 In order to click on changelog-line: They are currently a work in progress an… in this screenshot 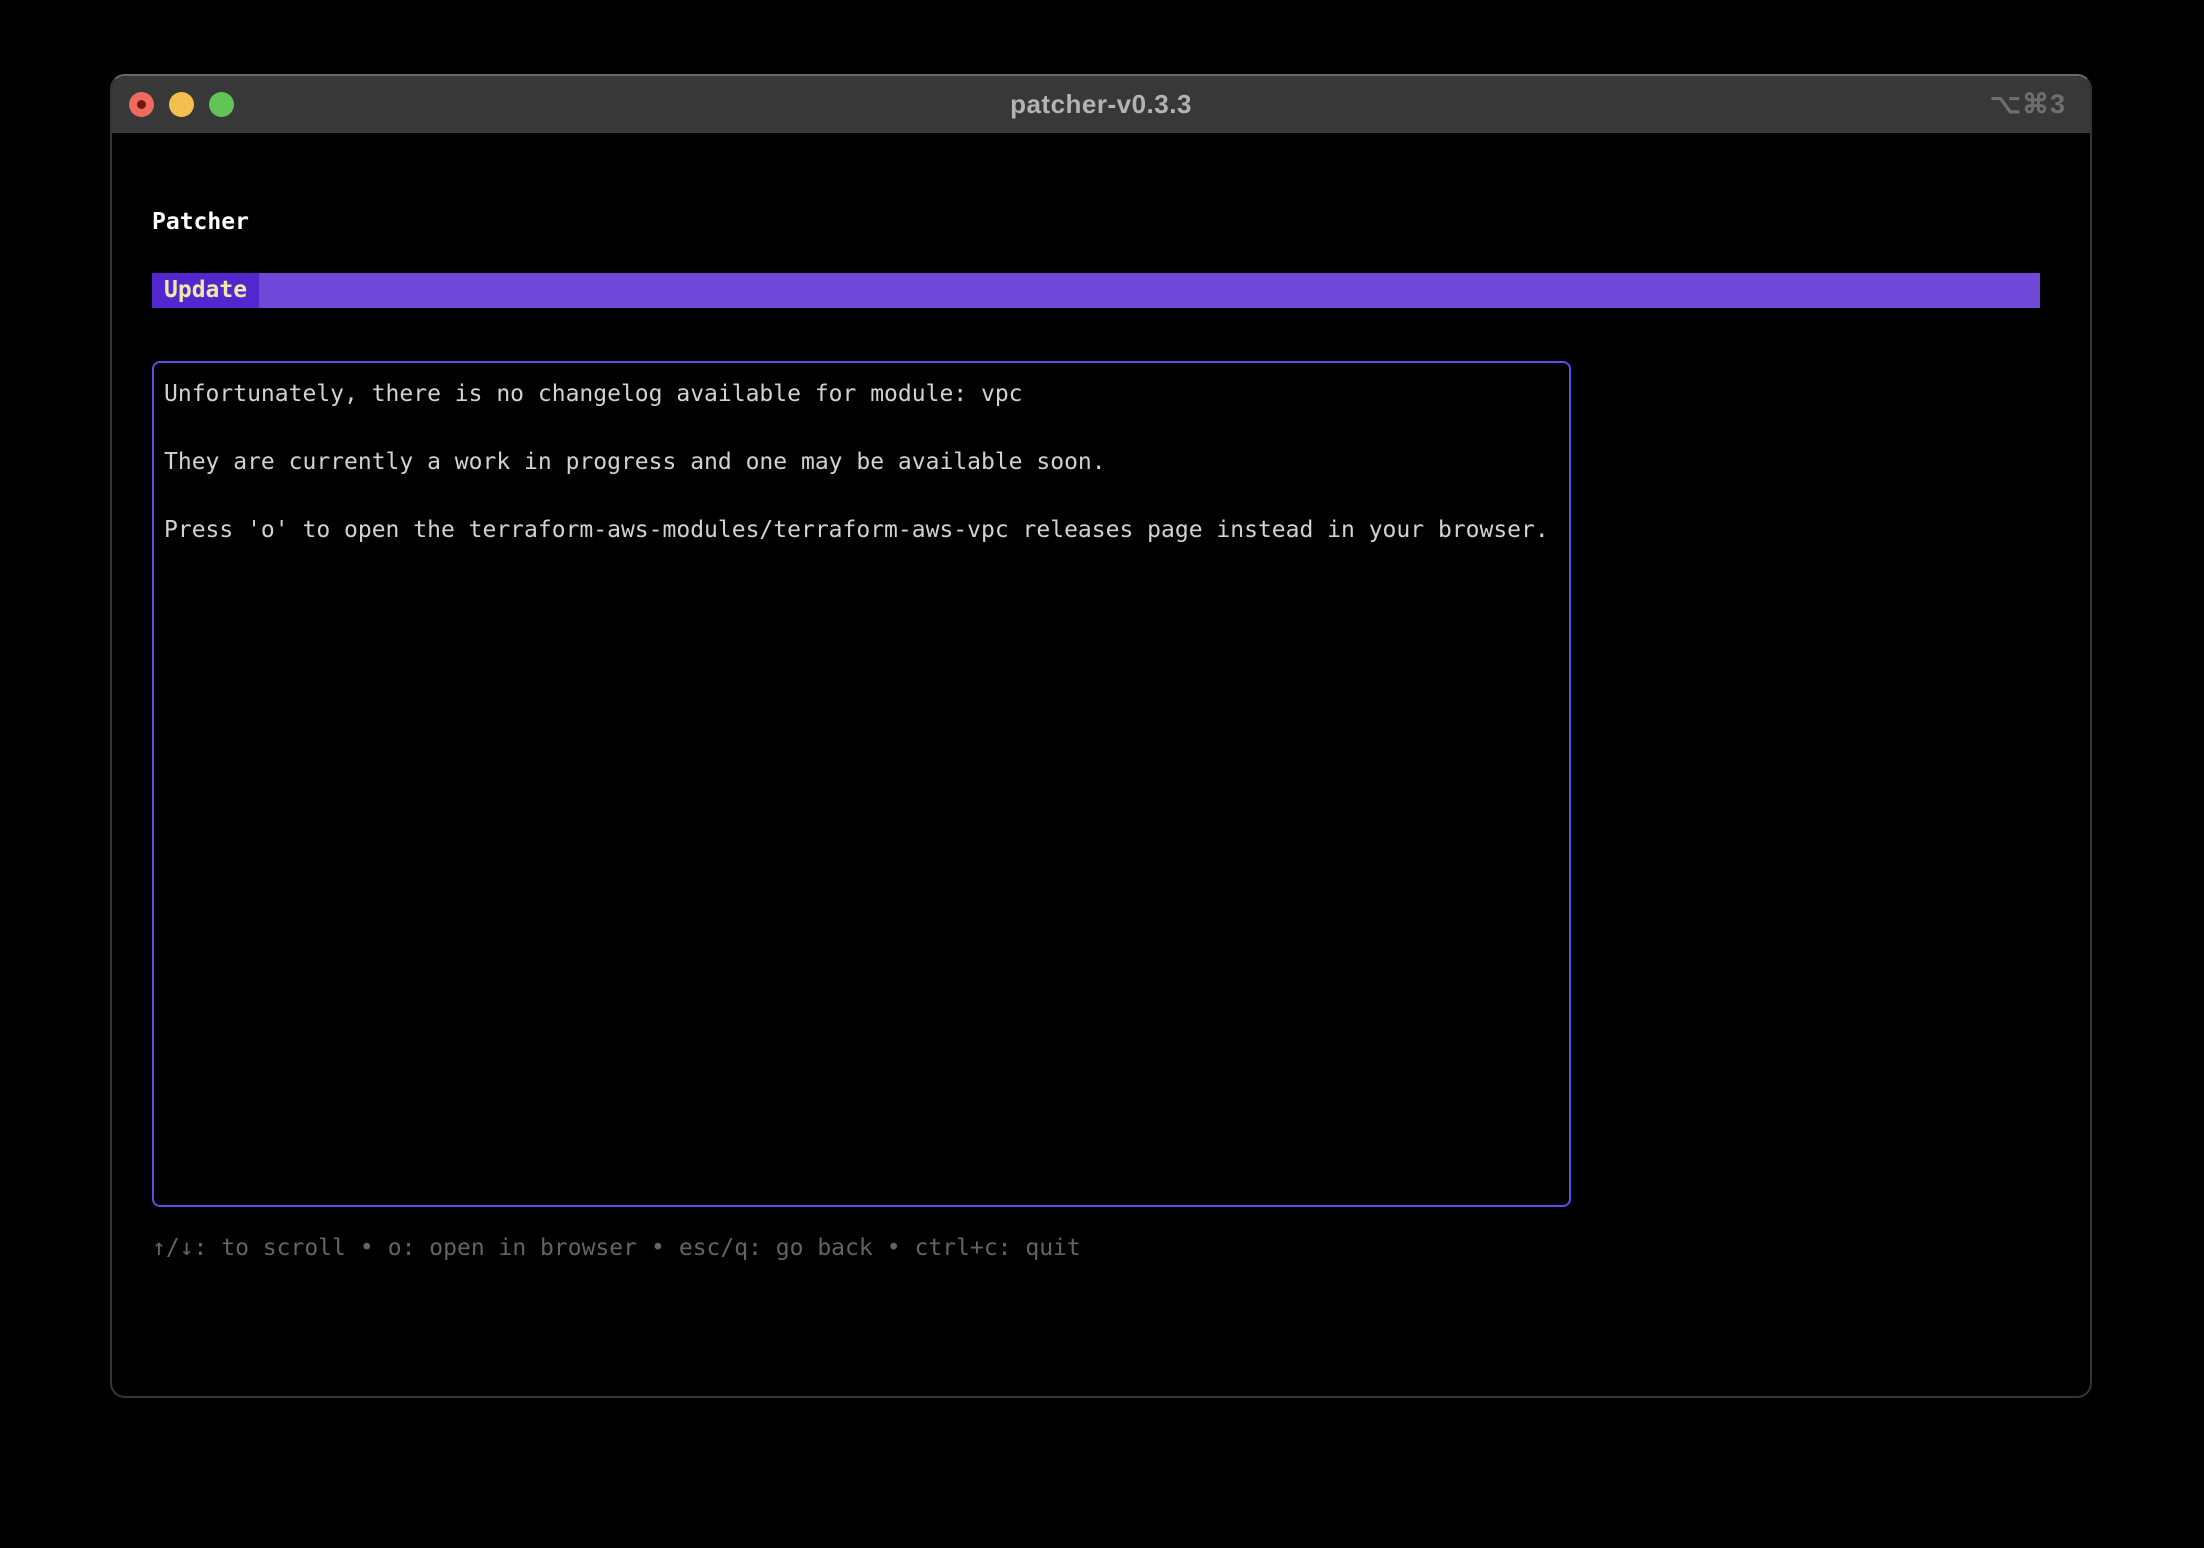, I will do `click(635, 462)`.